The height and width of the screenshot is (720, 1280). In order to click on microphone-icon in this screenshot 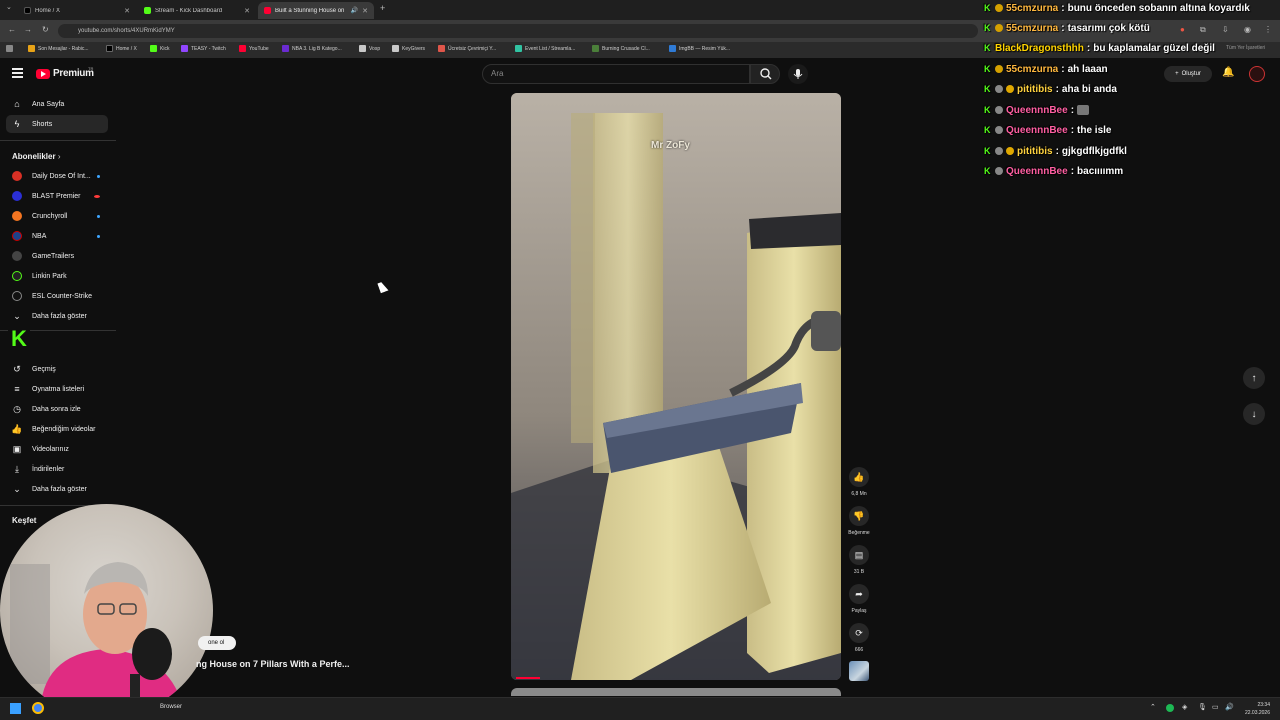, I will do `click(798, 74)`.